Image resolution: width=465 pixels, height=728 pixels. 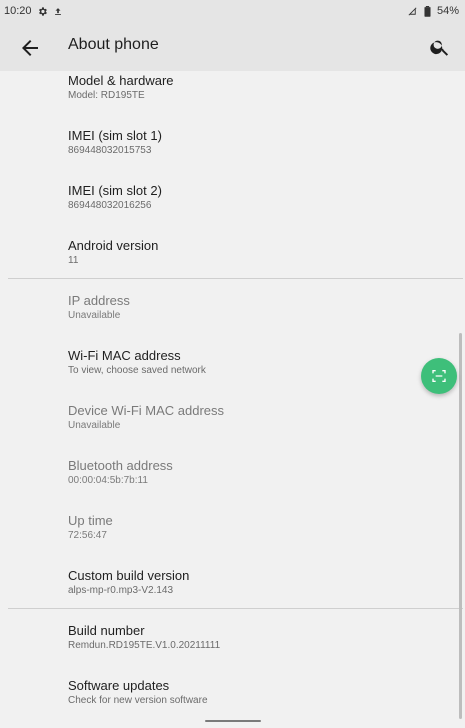 What do you see at coordinates (232, 537) in the screenshot?
I see `list-item-up-time: Up time 72:56:47` at bounding box center [232, 537].